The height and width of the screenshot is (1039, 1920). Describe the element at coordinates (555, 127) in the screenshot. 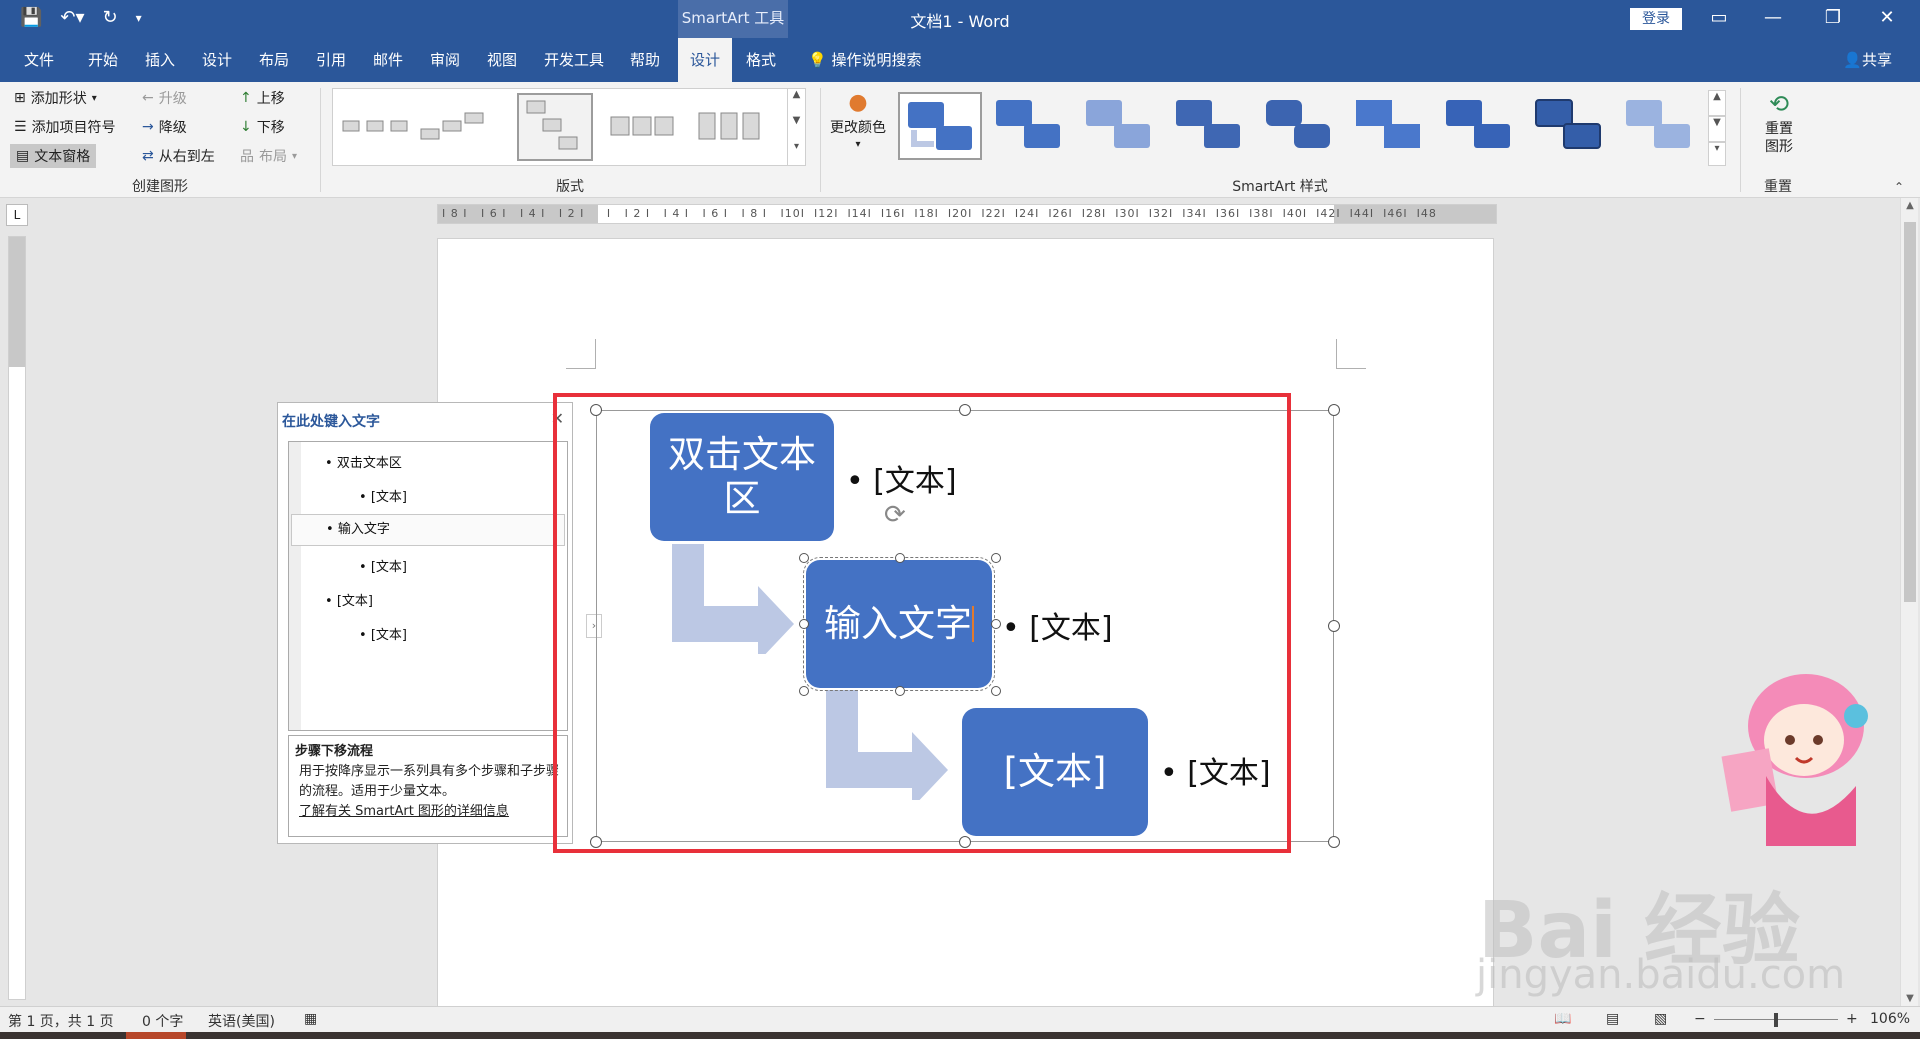

I see `layout-option-selected` at that location.